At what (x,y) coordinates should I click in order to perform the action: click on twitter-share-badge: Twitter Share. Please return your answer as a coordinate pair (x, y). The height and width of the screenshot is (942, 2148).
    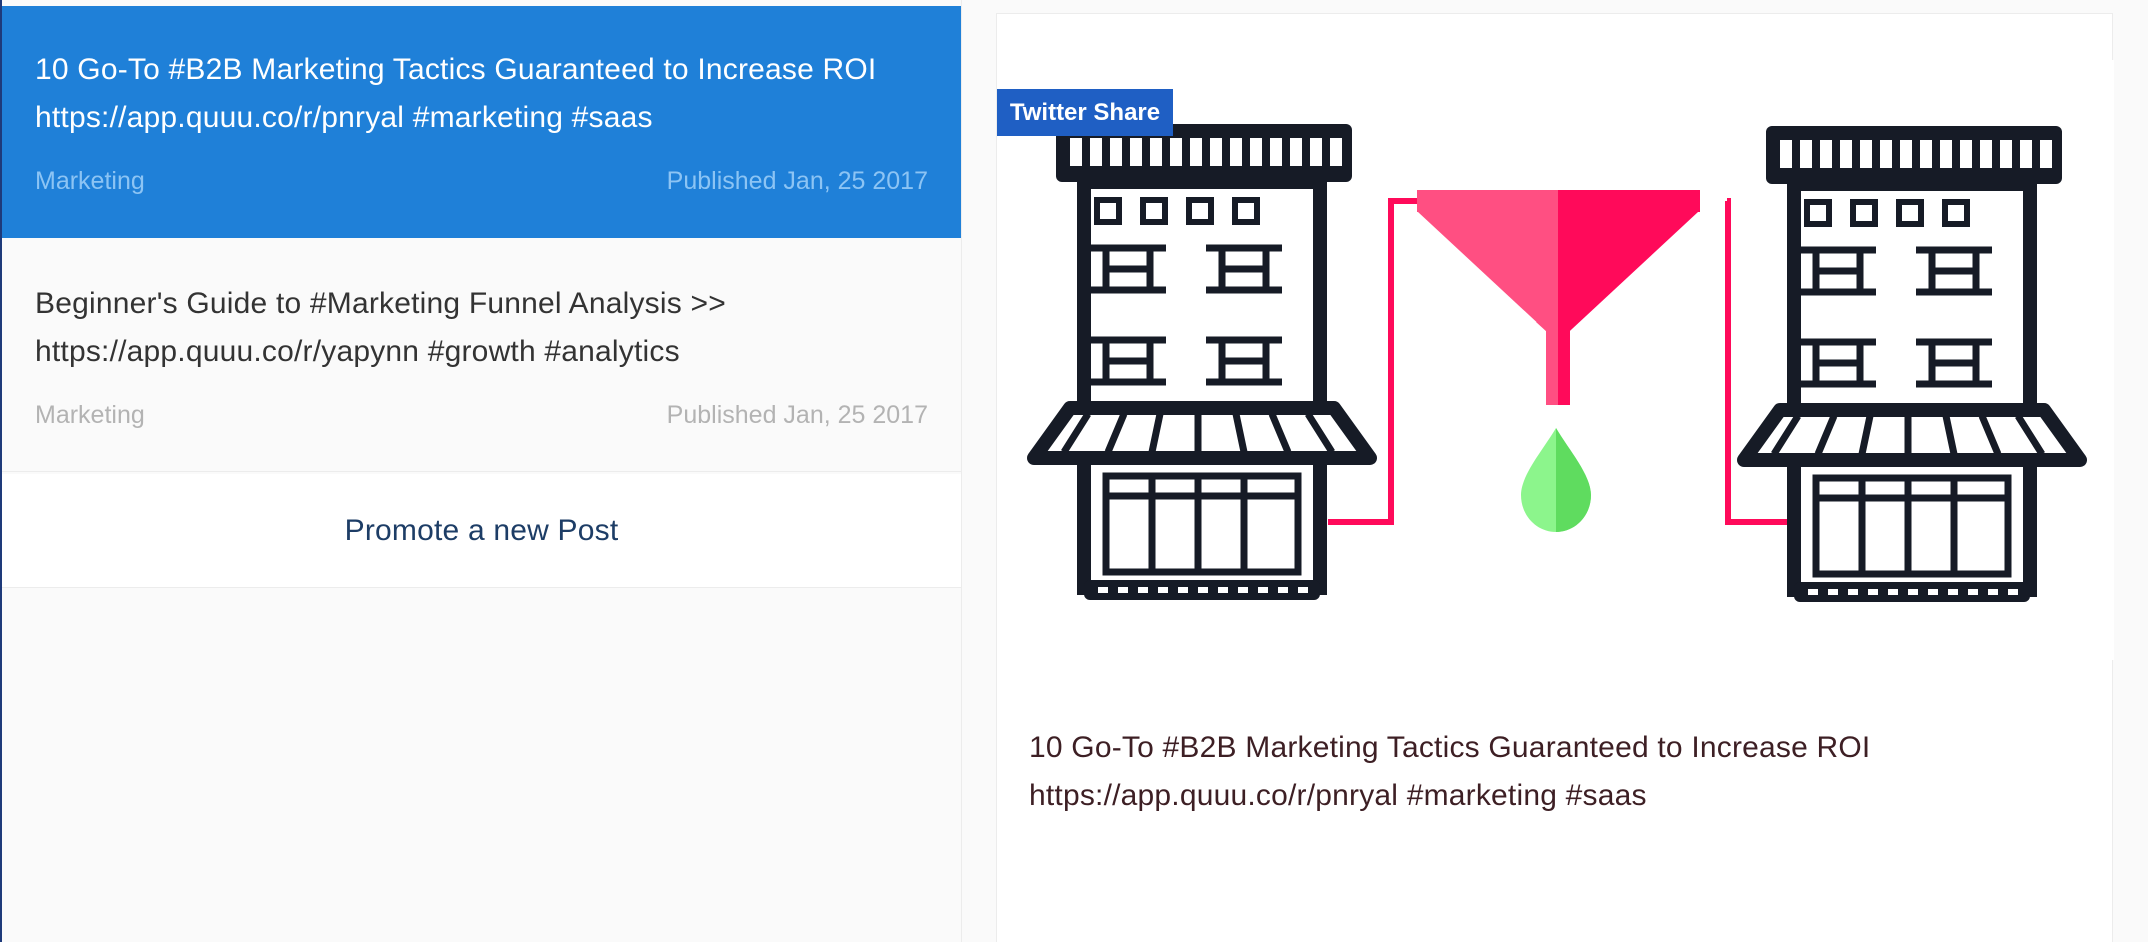
    Looking at the image, I should click on (1085, 112).